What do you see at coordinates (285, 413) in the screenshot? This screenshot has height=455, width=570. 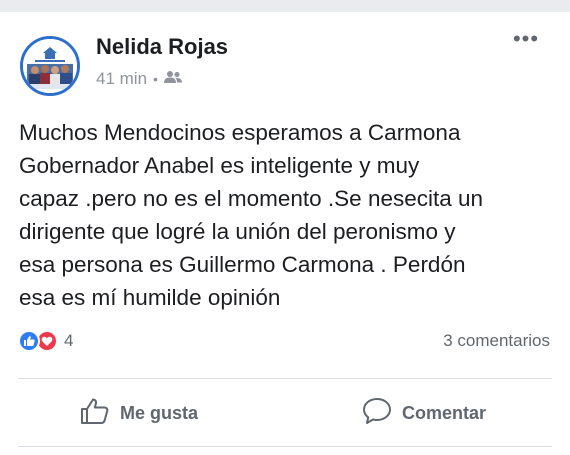 I see `action-bar: Me gusta Comentar` at bounding box center [285, 413].